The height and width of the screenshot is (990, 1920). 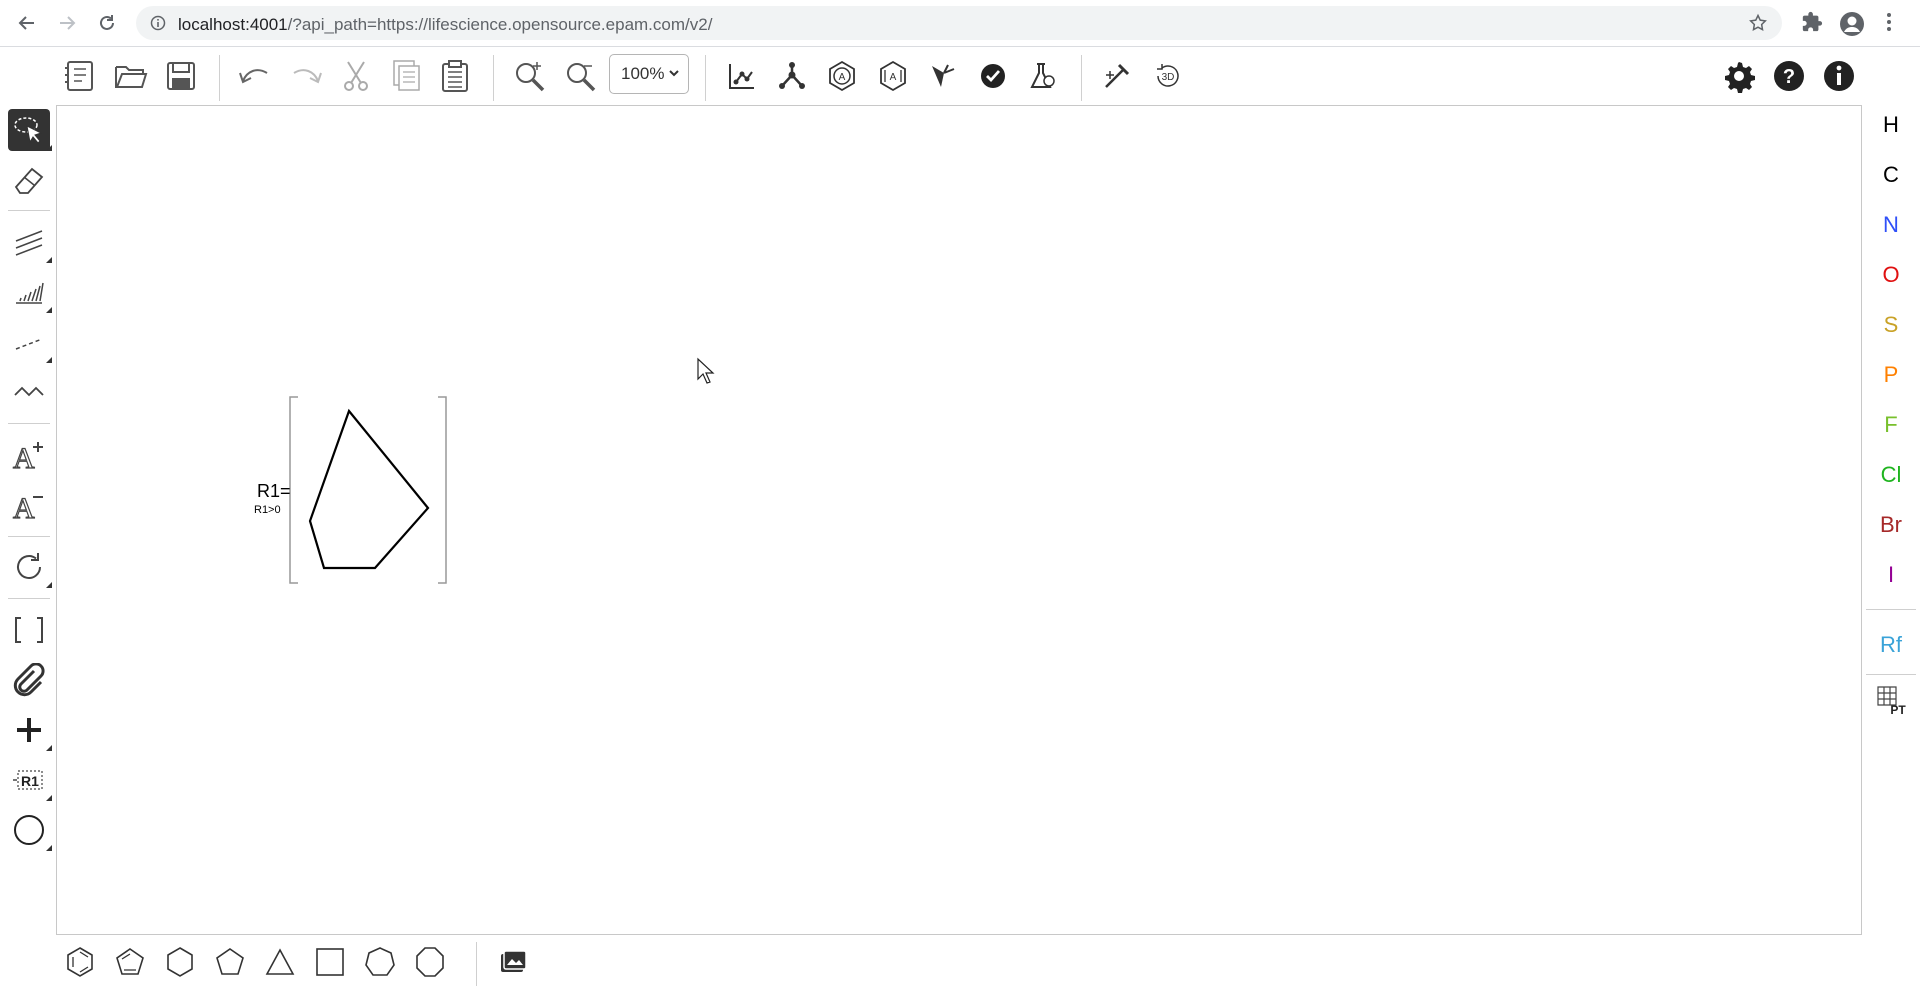 I want to click on sgroup-tool, so click(x=29, y=630).